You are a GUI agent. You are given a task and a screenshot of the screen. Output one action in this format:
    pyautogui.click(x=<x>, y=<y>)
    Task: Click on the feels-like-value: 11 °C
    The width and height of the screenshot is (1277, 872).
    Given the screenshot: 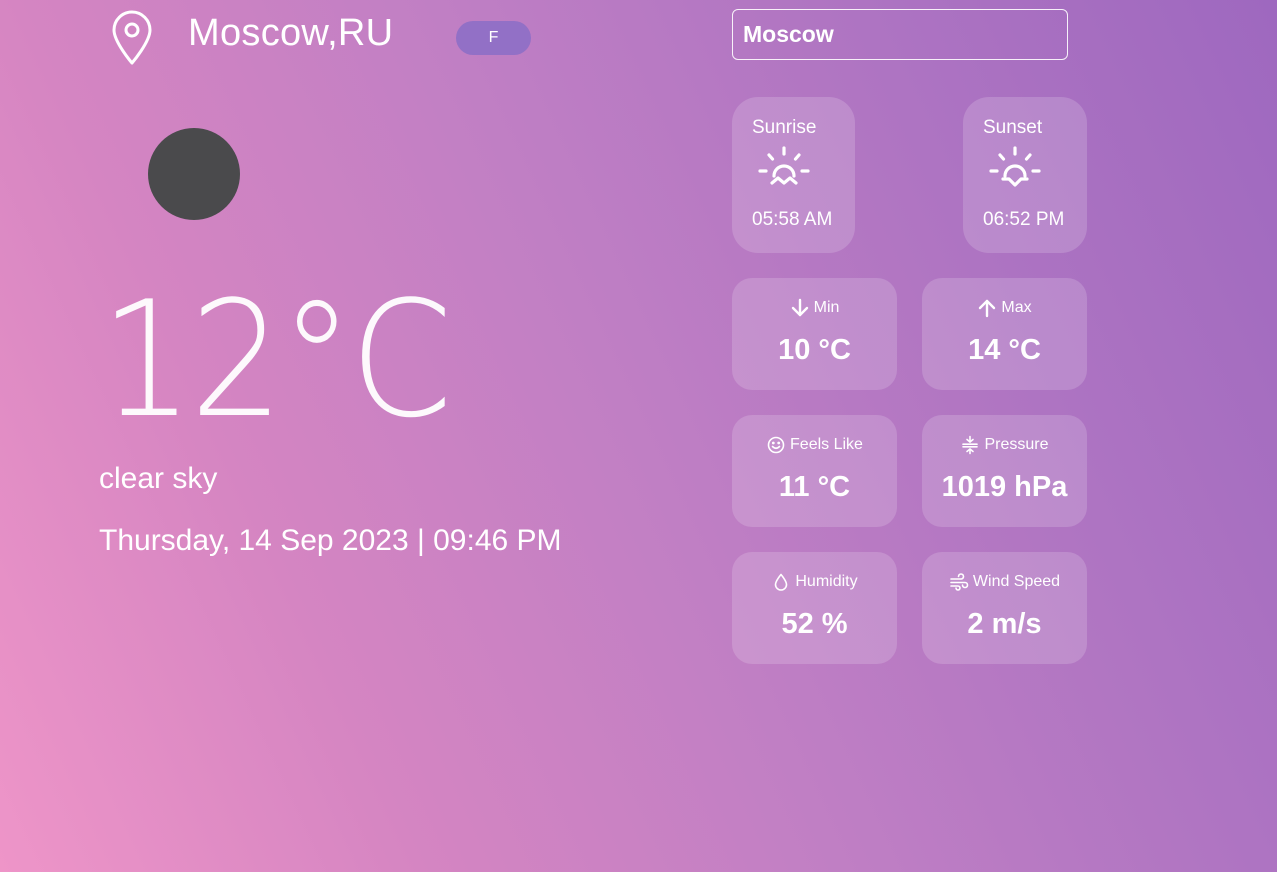 What is the action you would take?
    pyautogui.click(x=814, y=487)
    